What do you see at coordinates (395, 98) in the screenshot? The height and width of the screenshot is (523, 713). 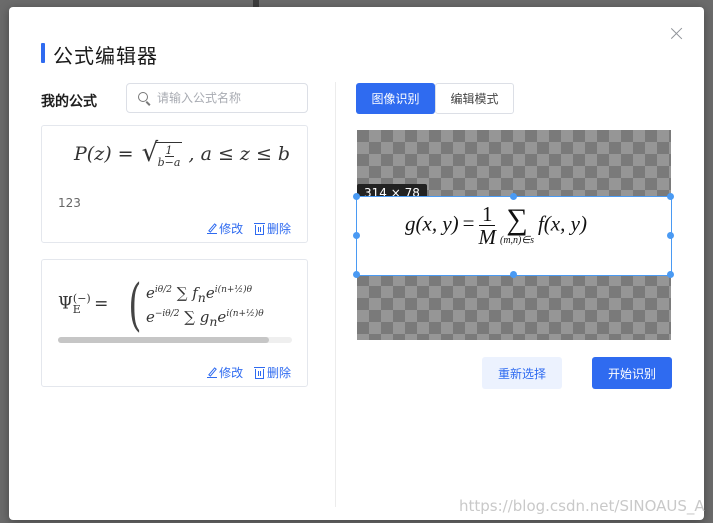 I see `tab-image-recognition: 图像识别` at bounding box center [395, 98].